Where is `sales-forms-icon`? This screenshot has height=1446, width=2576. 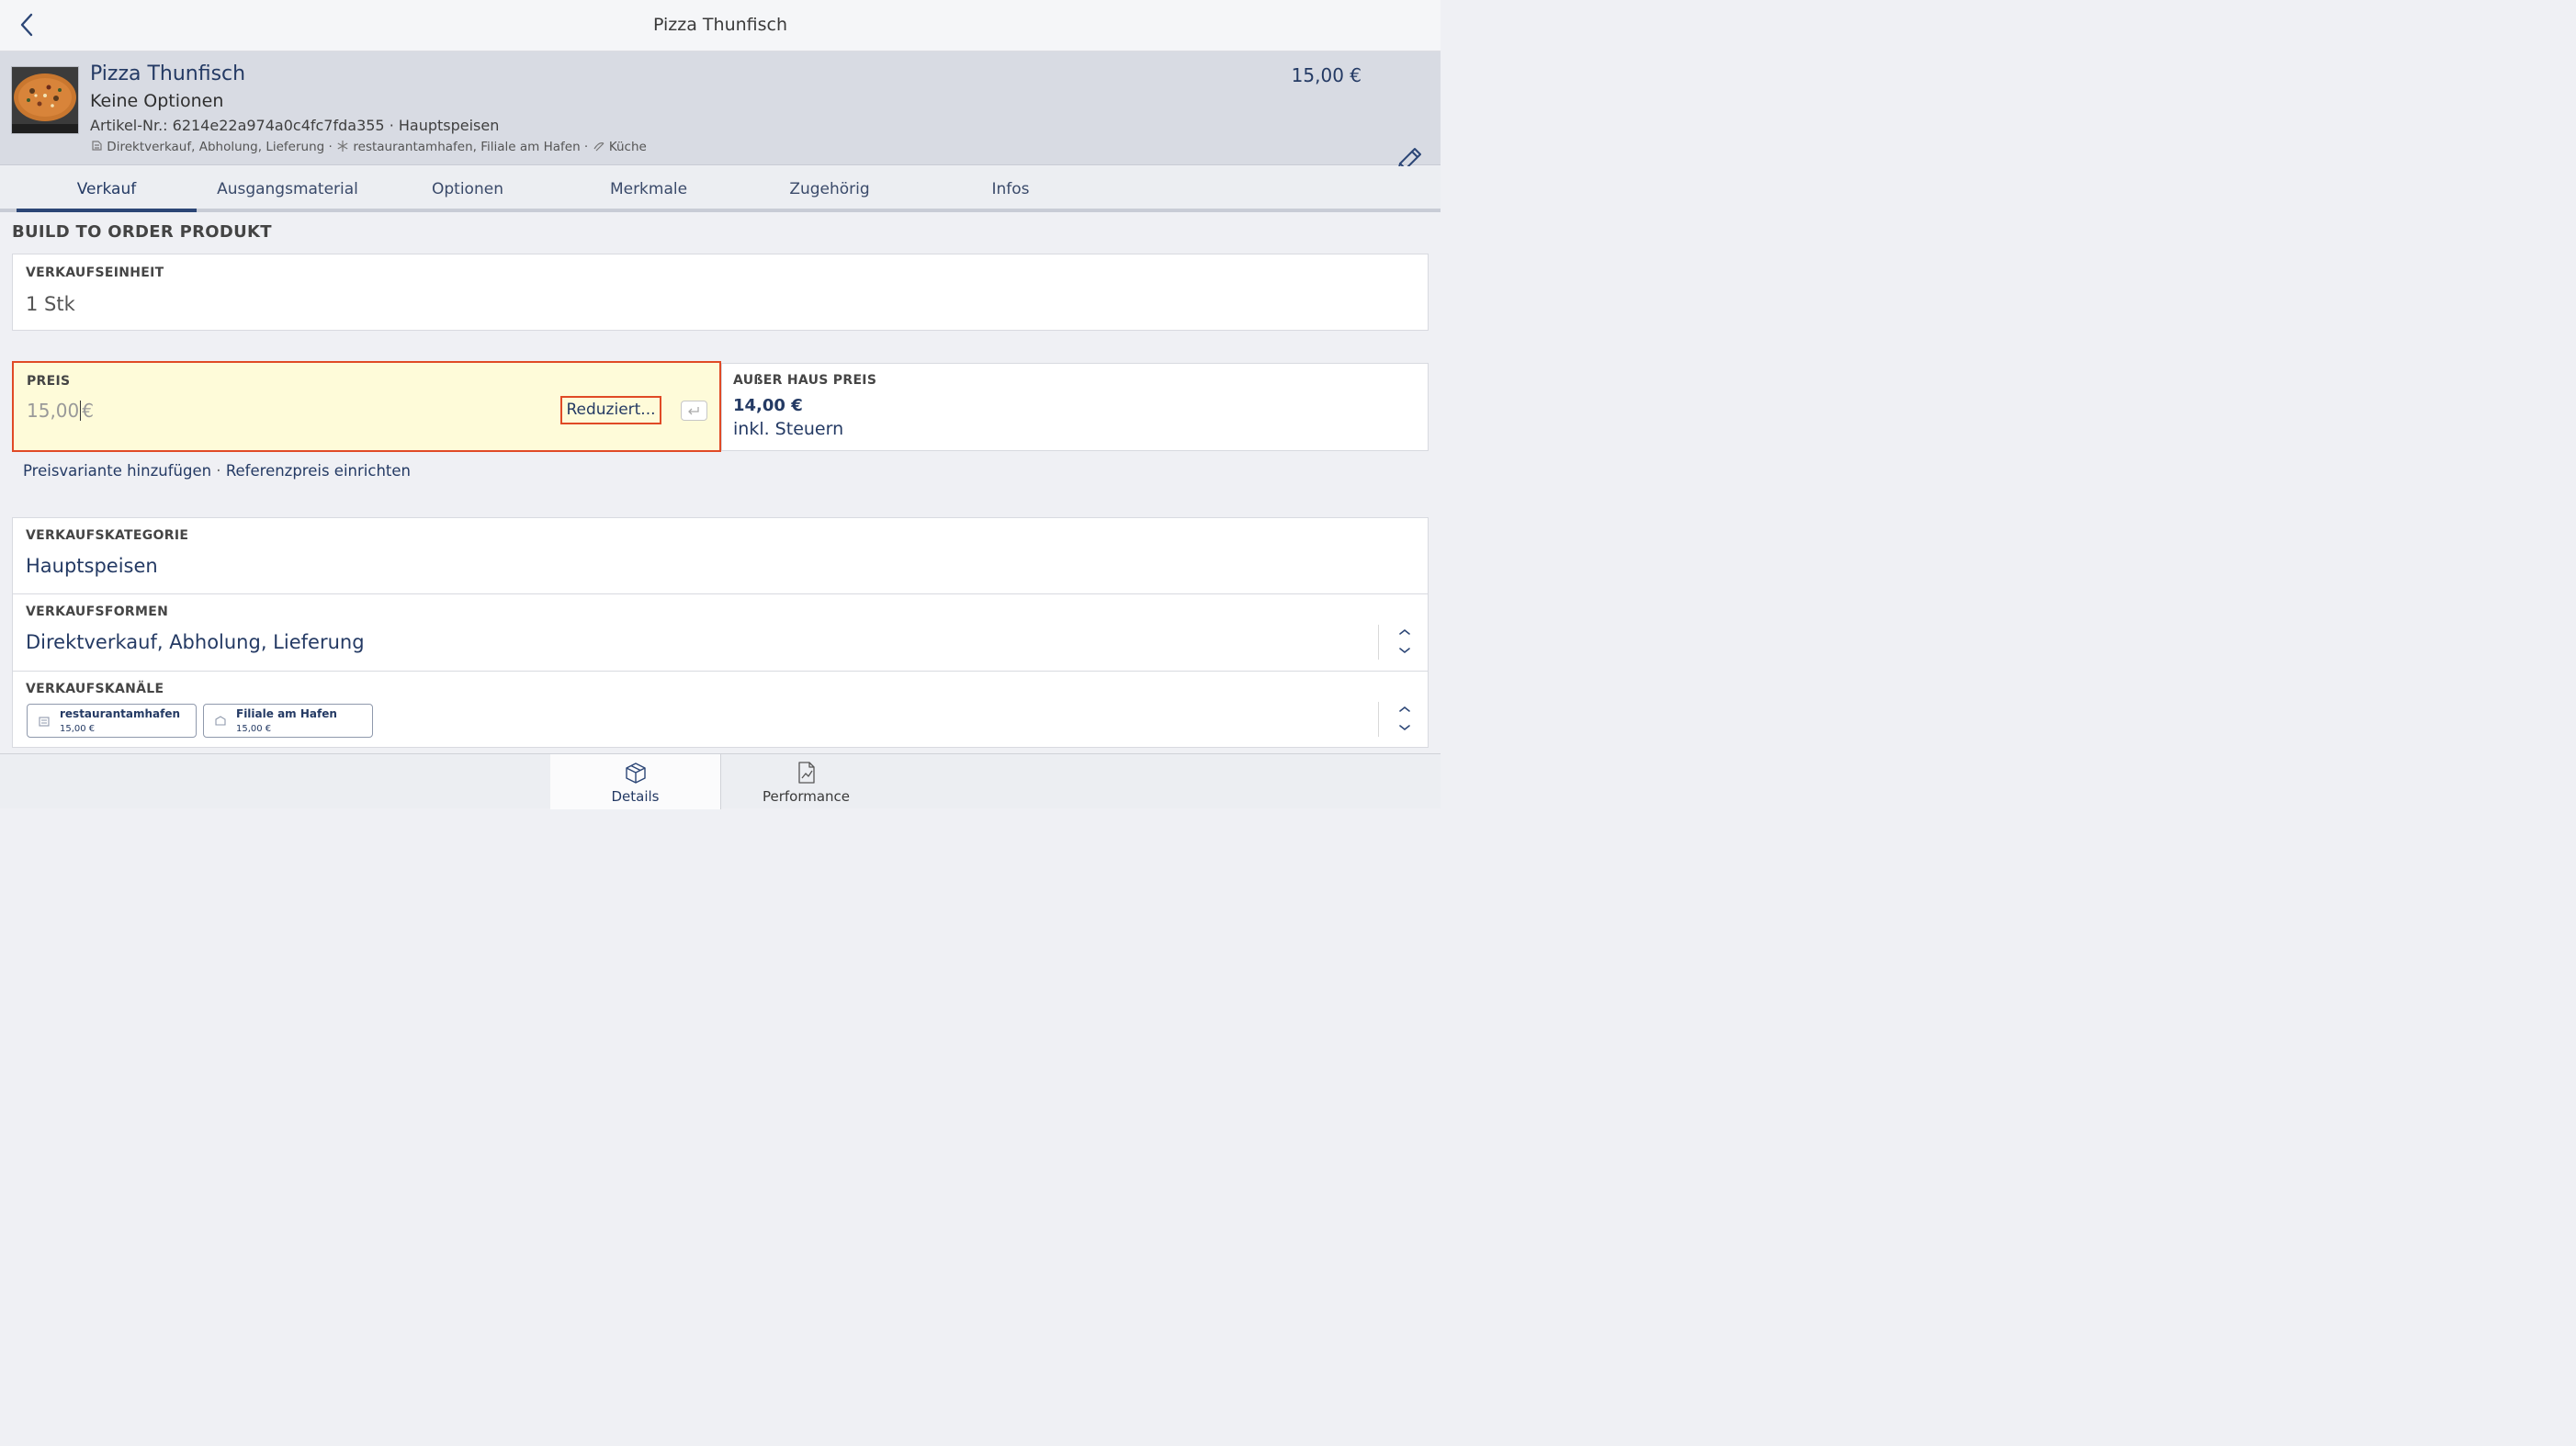
sales-forms-icon is located at coordinates (97, 146).